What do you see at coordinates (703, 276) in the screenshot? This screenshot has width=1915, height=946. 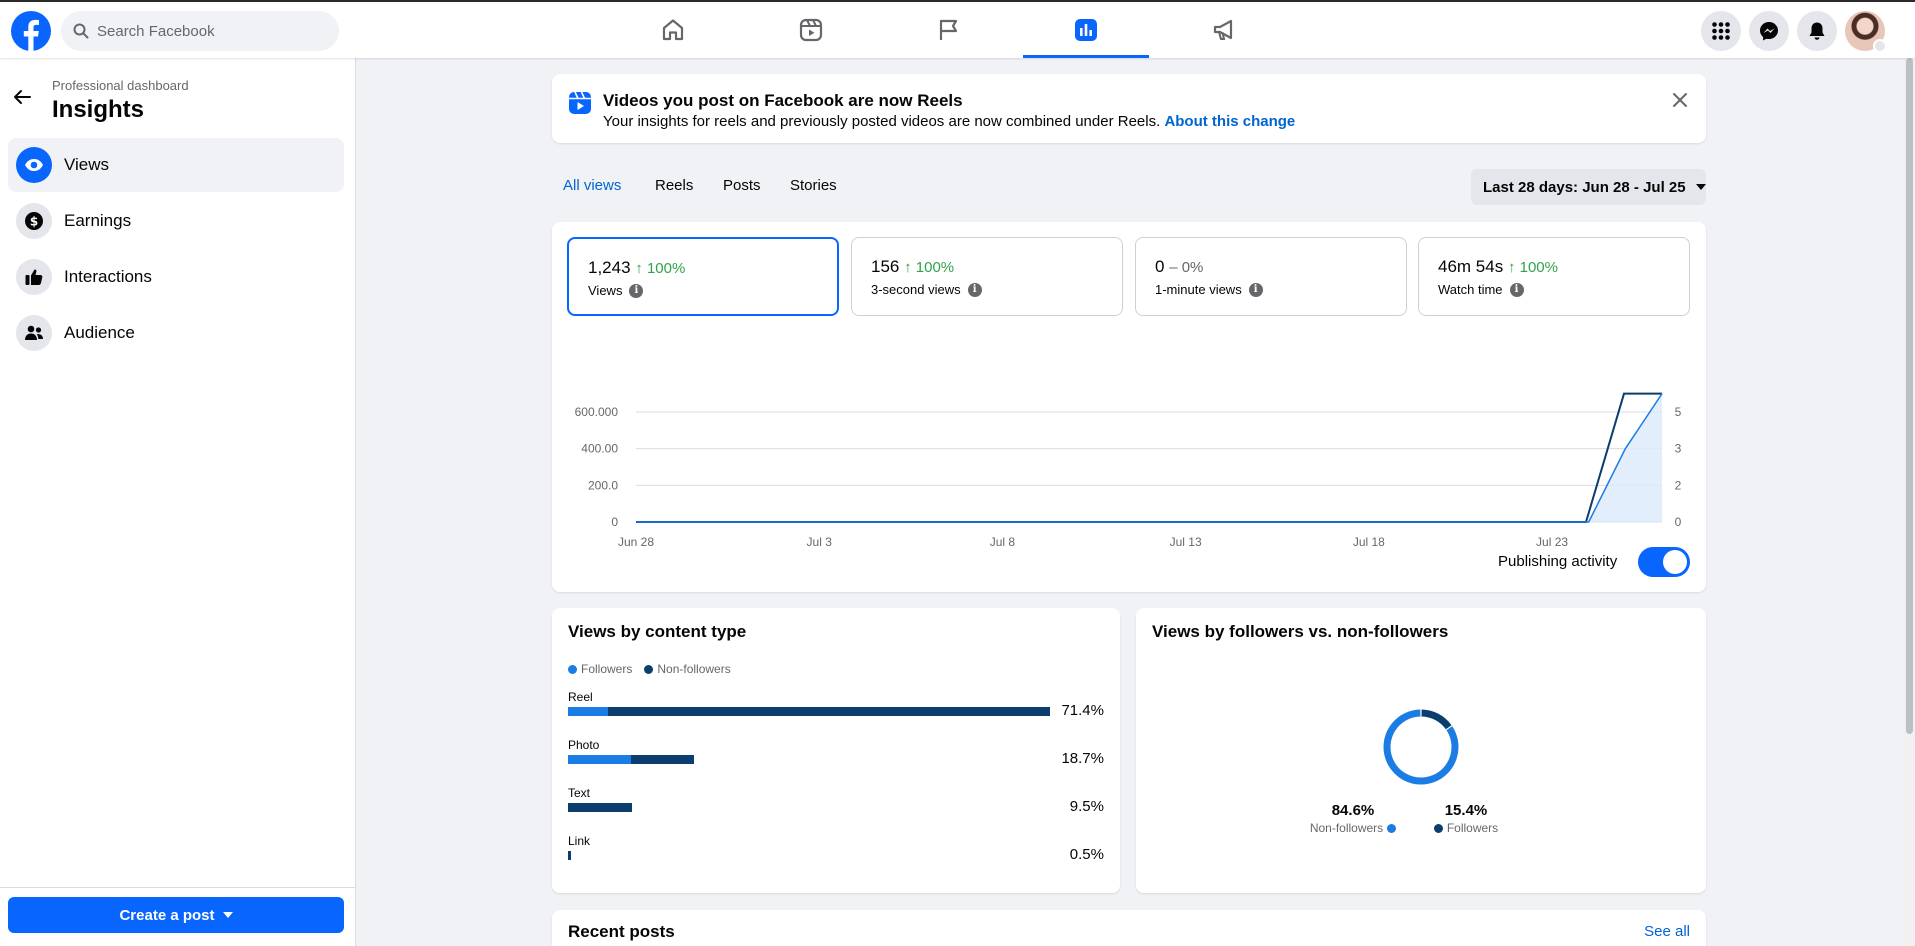 I see `metric-views: 1,243 ↑ 100% Views i` at bounding box center [703, 276].